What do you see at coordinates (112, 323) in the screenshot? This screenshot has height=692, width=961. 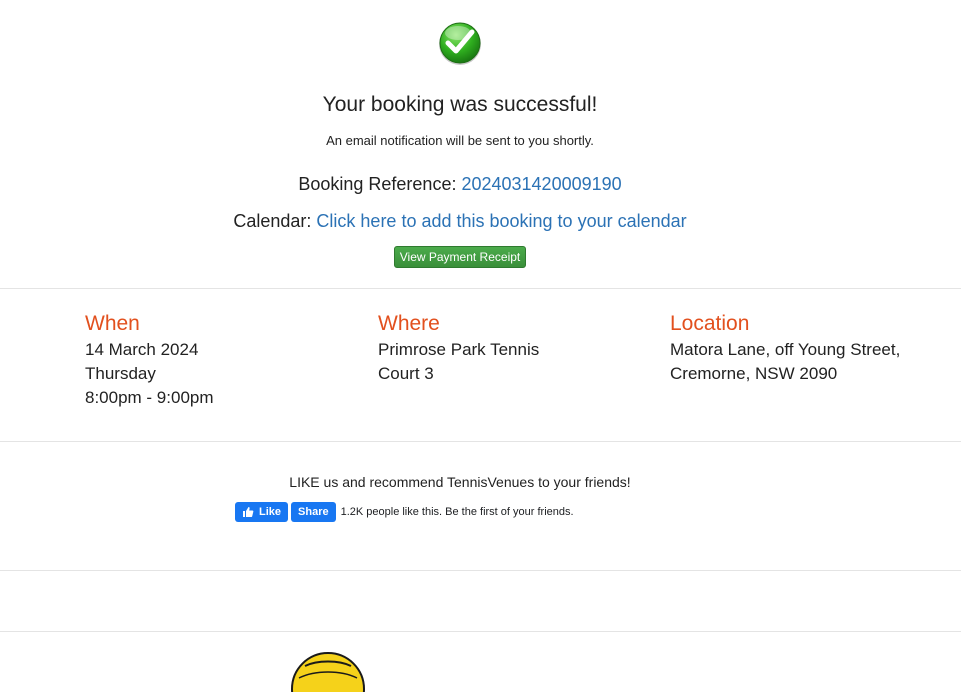 I see `when-heading: When` at bounding box center [112, 323].